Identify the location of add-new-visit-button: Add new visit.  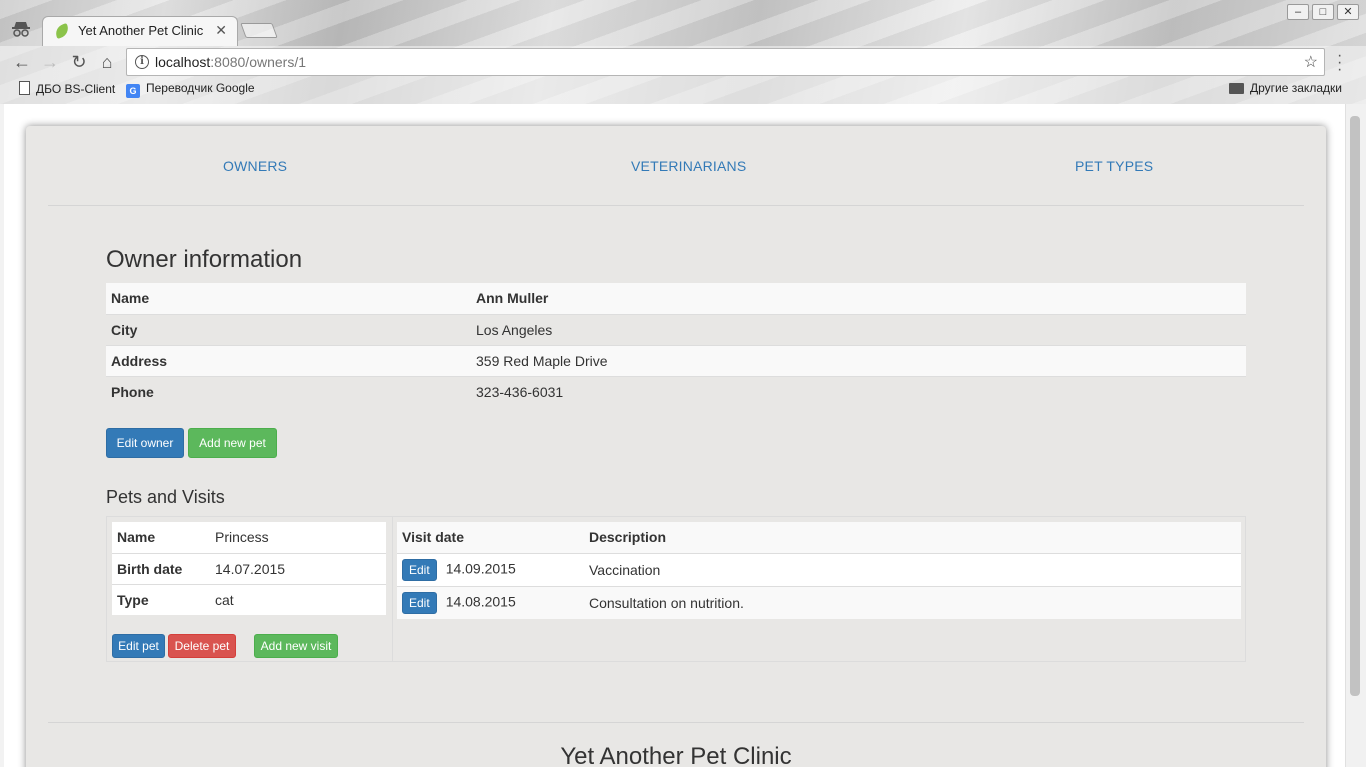
(296, 646).